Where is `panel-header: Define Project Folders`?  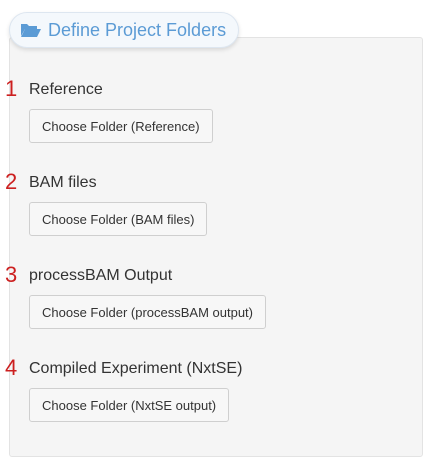
panel-header: Define Project Folders is located at coordinates (124, 30).